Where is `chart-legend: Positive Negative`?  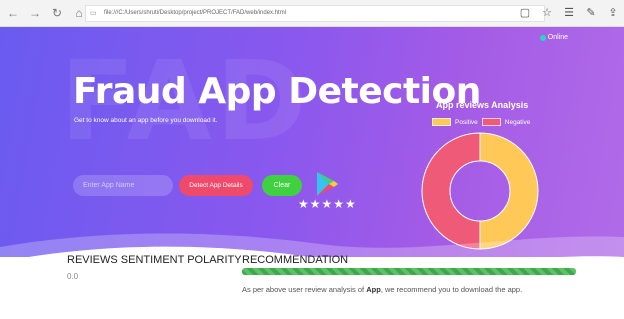
chart-legend: Positive Negative is located at coordinates (481, 122).